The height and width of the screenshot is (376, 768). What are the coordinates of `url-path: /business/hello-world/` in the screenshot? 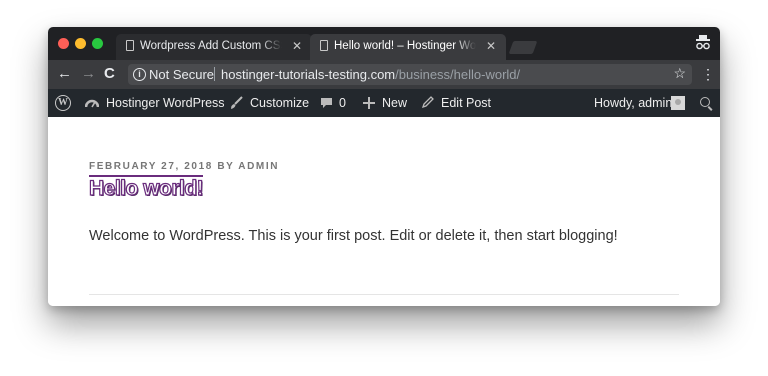 It's located at (458, 74).